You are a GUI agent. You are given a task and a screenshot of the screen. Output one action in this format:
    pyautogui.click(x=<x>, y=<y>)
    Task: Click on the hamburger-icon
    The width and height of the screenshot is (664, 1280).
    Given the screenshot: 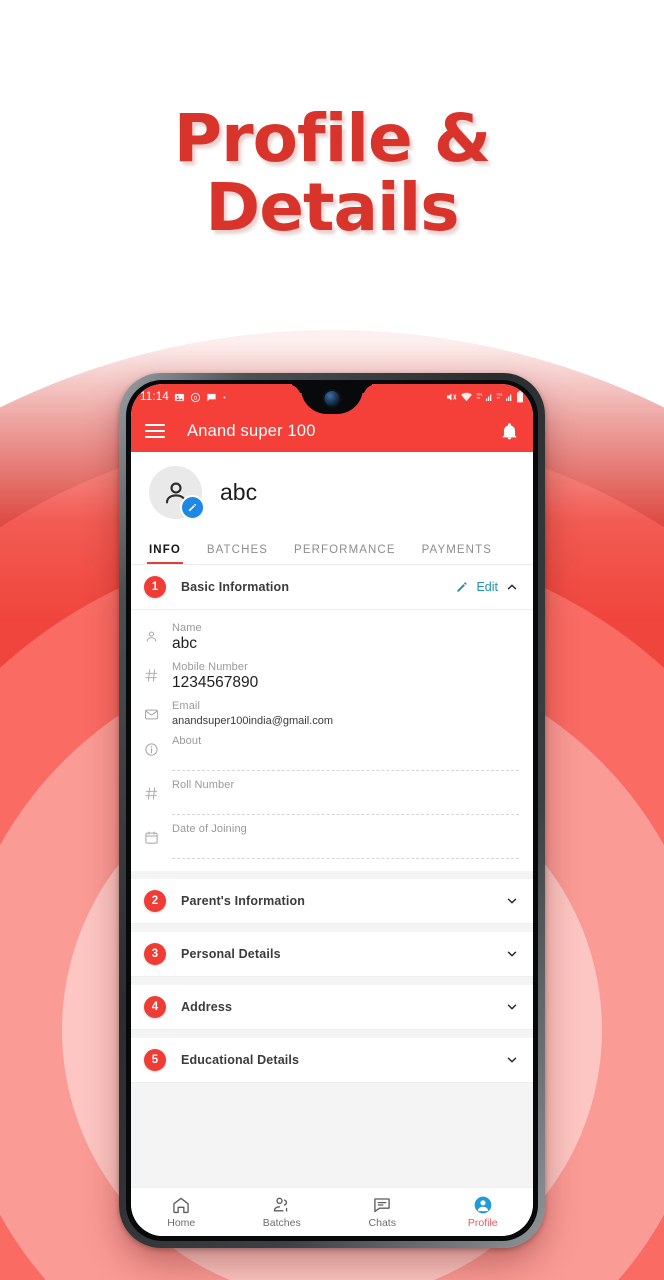 What is the action you would take?
    pyautogui.click(x=155, y=431)
    